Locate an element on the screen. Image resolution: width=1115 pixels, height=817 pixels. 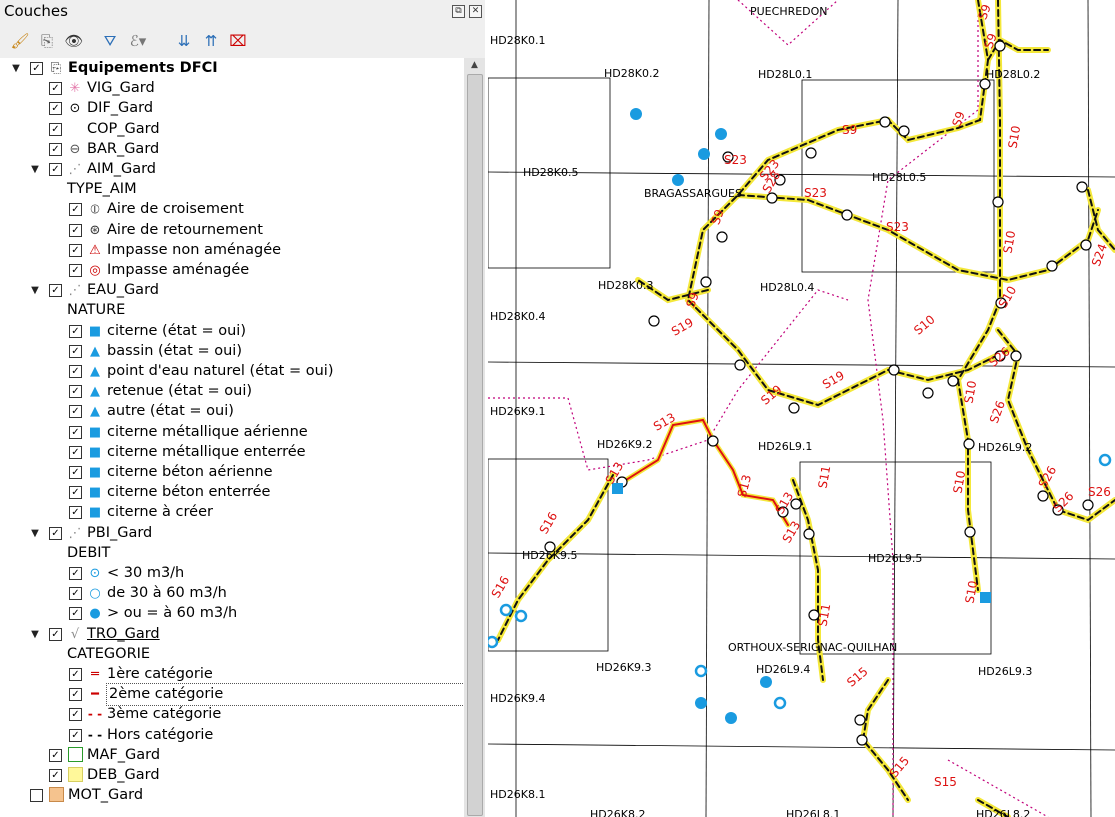
layer-4: ✓ ⊖ BAR_Gard is located at coordinates (232, 149).